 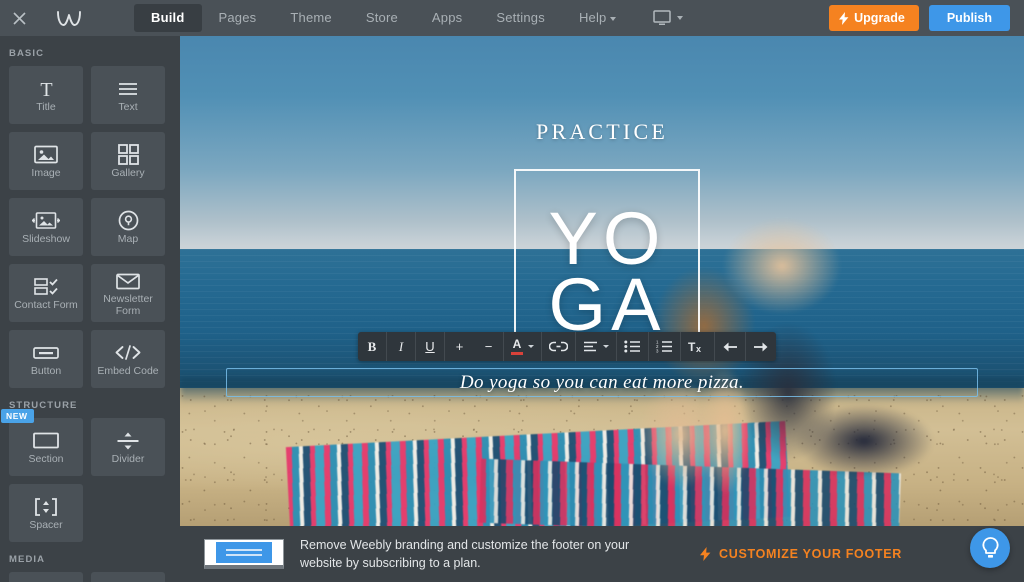 I want to click on sidebar-item-image: Image, so click(x=46, y=161).